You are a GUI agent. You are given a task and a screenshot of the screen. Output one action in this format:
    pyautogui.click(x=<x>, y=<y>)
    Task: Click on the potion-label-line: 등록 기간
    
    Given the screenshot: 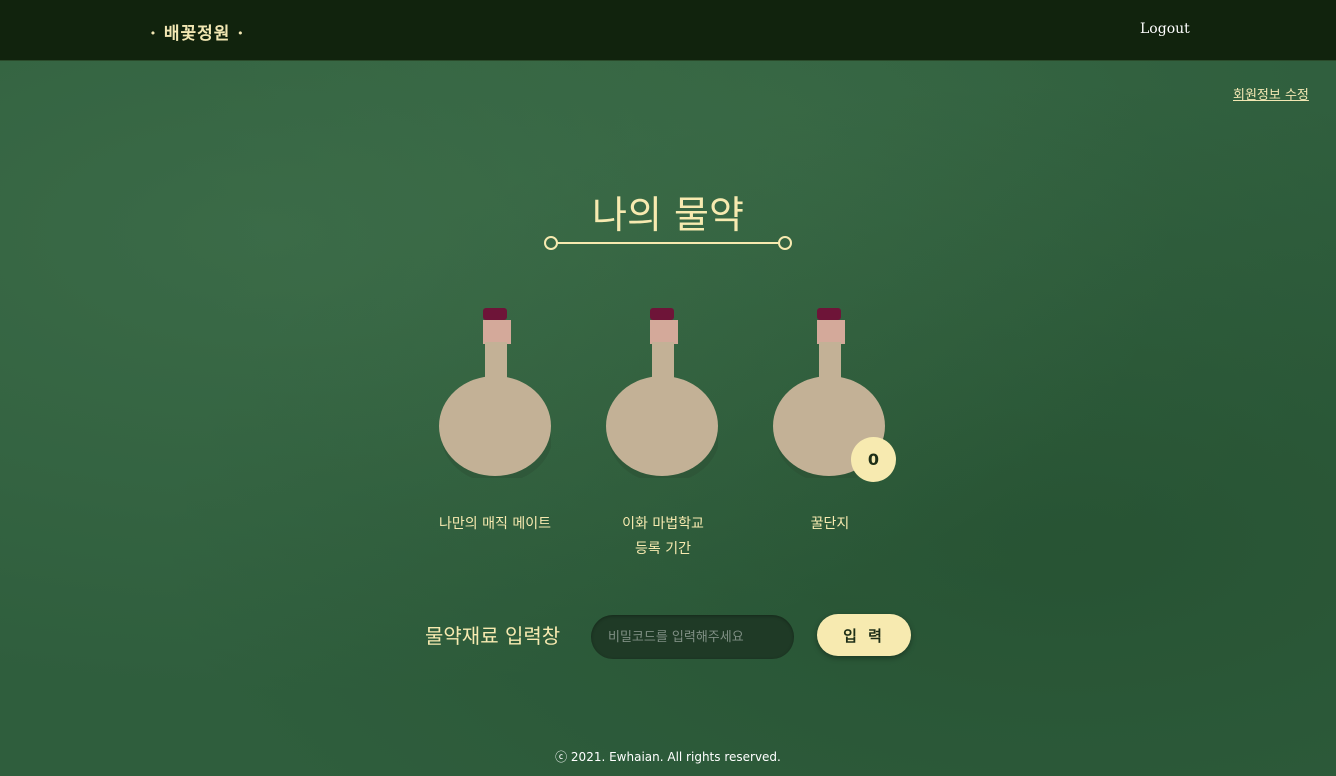 What is the action you would take?
    pyautogui.click(x=663, y=549)
    